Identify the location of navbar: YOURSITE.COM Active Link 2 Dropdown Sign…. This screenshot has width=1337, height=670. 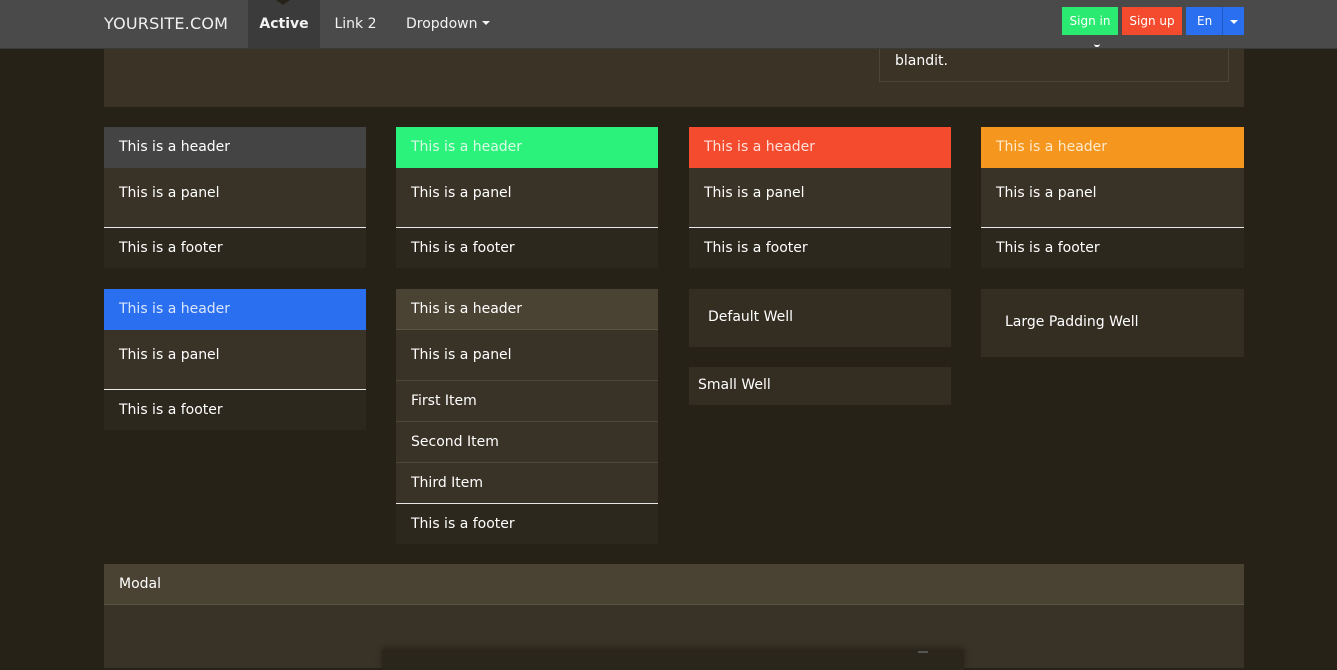
(668, 24).